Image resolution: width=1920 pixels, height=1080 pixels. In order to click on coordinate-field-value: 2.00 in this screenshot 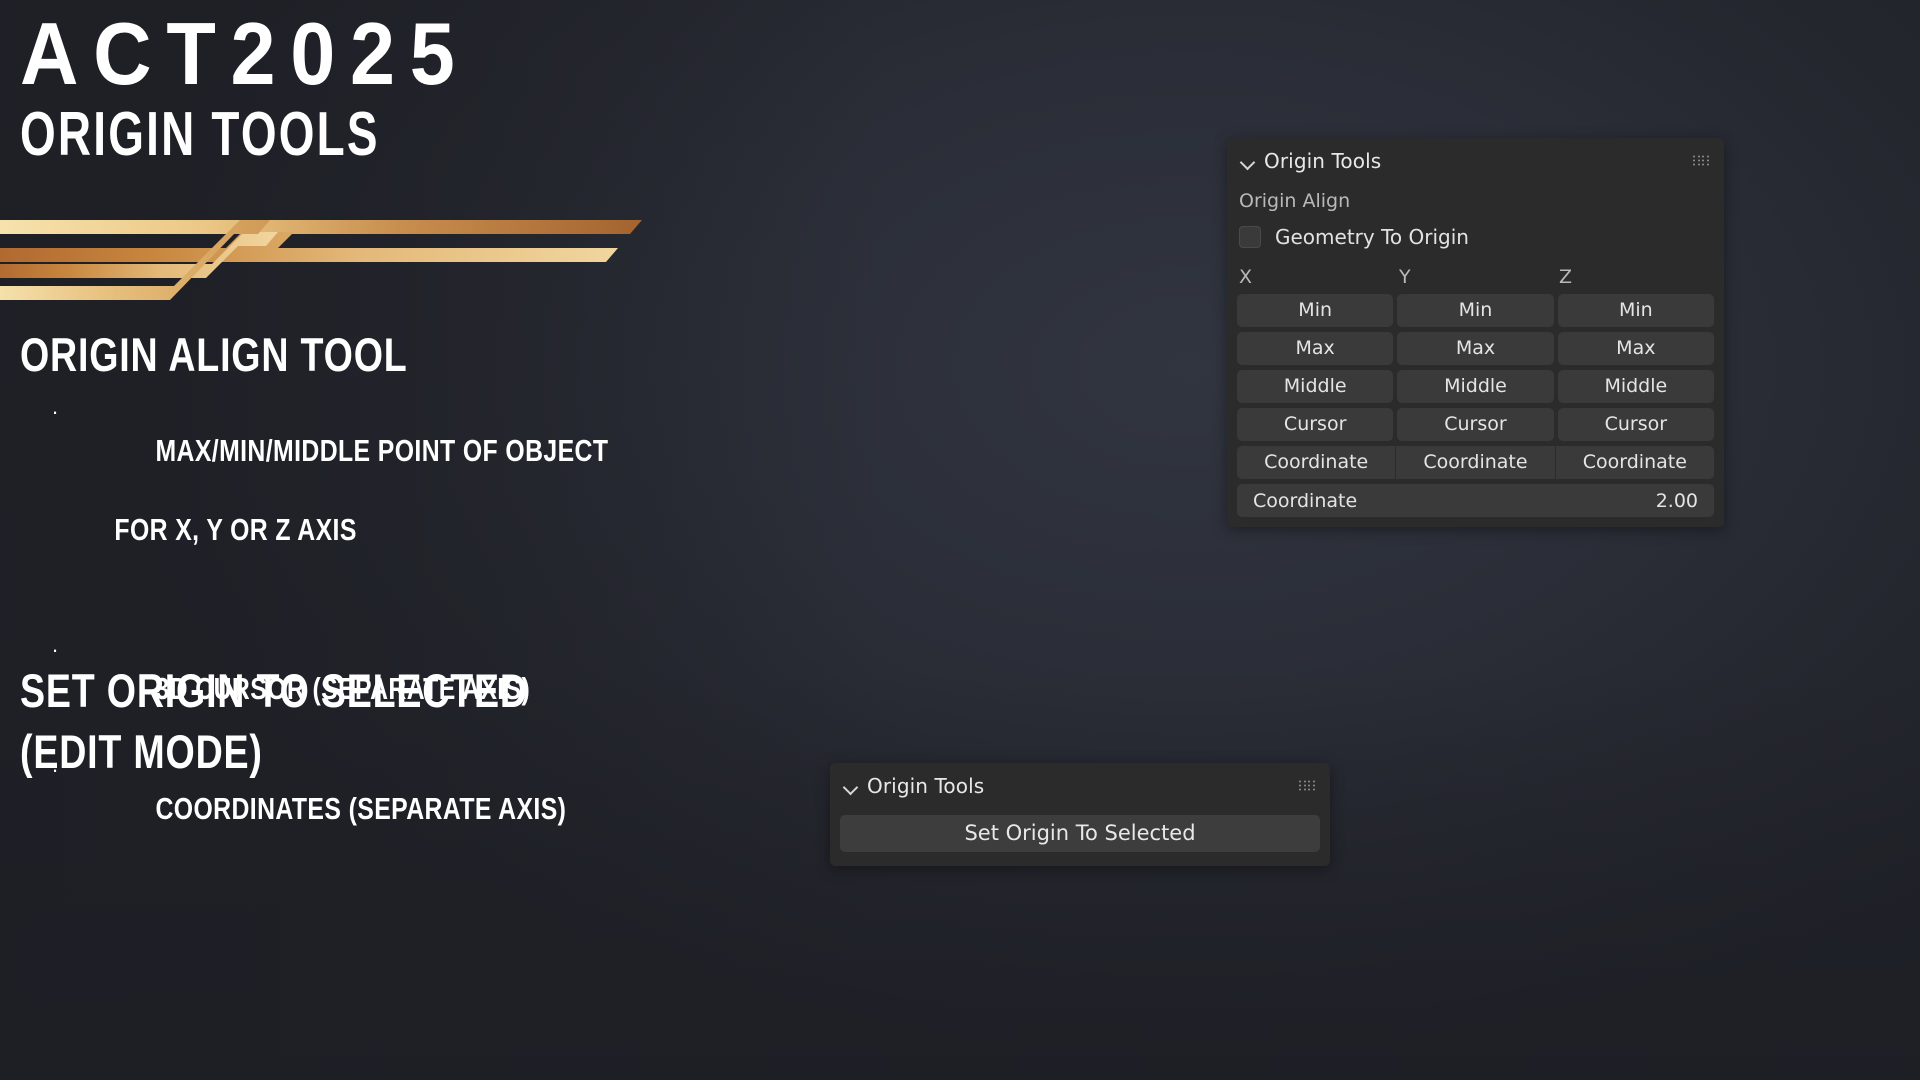, I will do `click(1676, 500)`.